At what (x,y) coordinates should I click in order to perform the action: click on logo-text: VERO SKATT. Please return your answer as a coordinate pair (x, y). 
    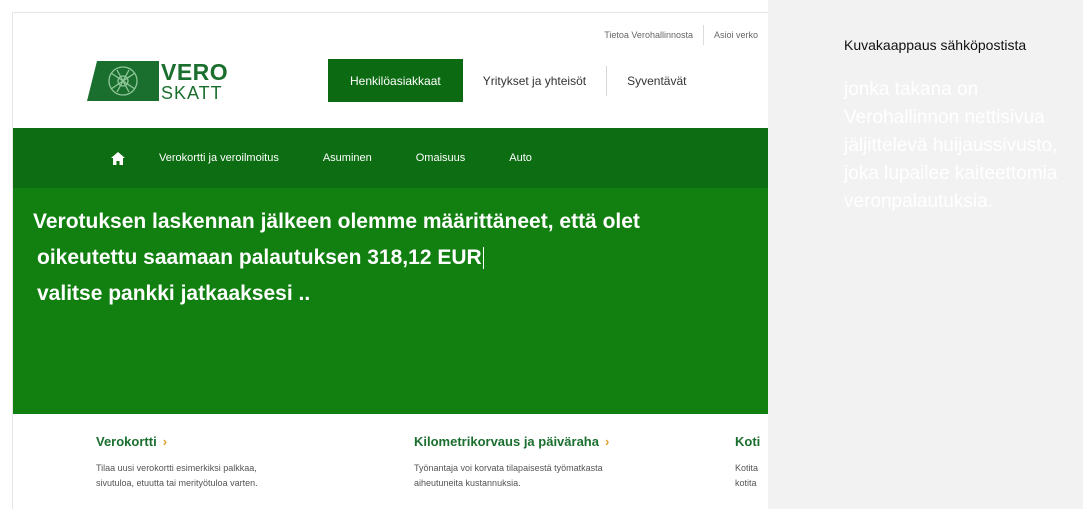
    Looking at the image, I should click on (195, 80).